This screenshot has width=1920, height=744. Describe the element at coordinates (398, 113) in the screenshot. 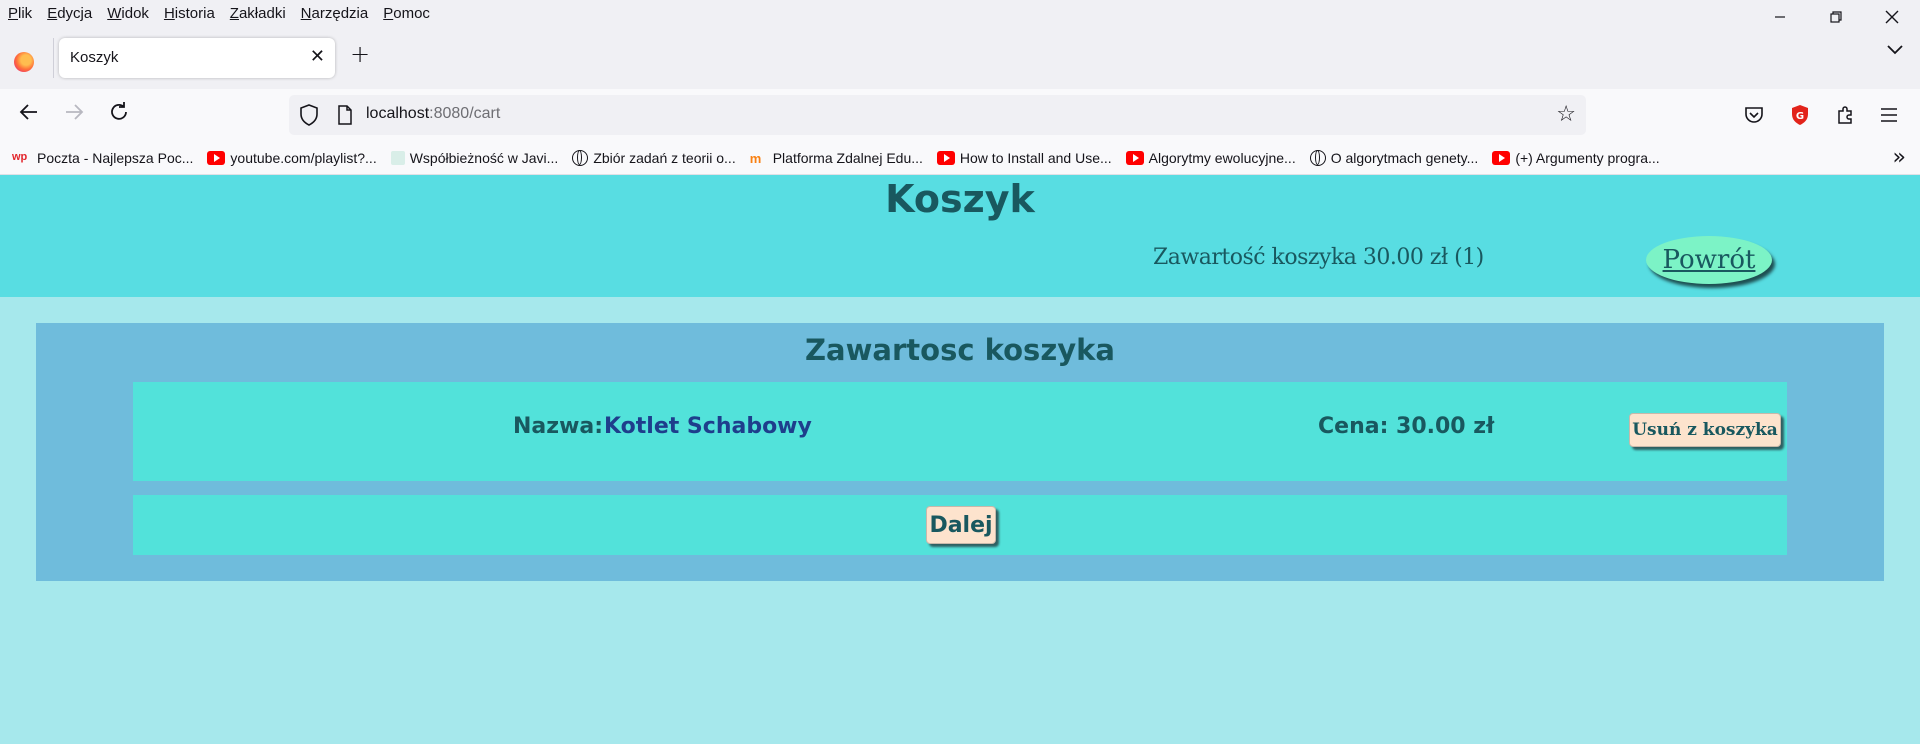

I see `url-host: localhost` at that location.